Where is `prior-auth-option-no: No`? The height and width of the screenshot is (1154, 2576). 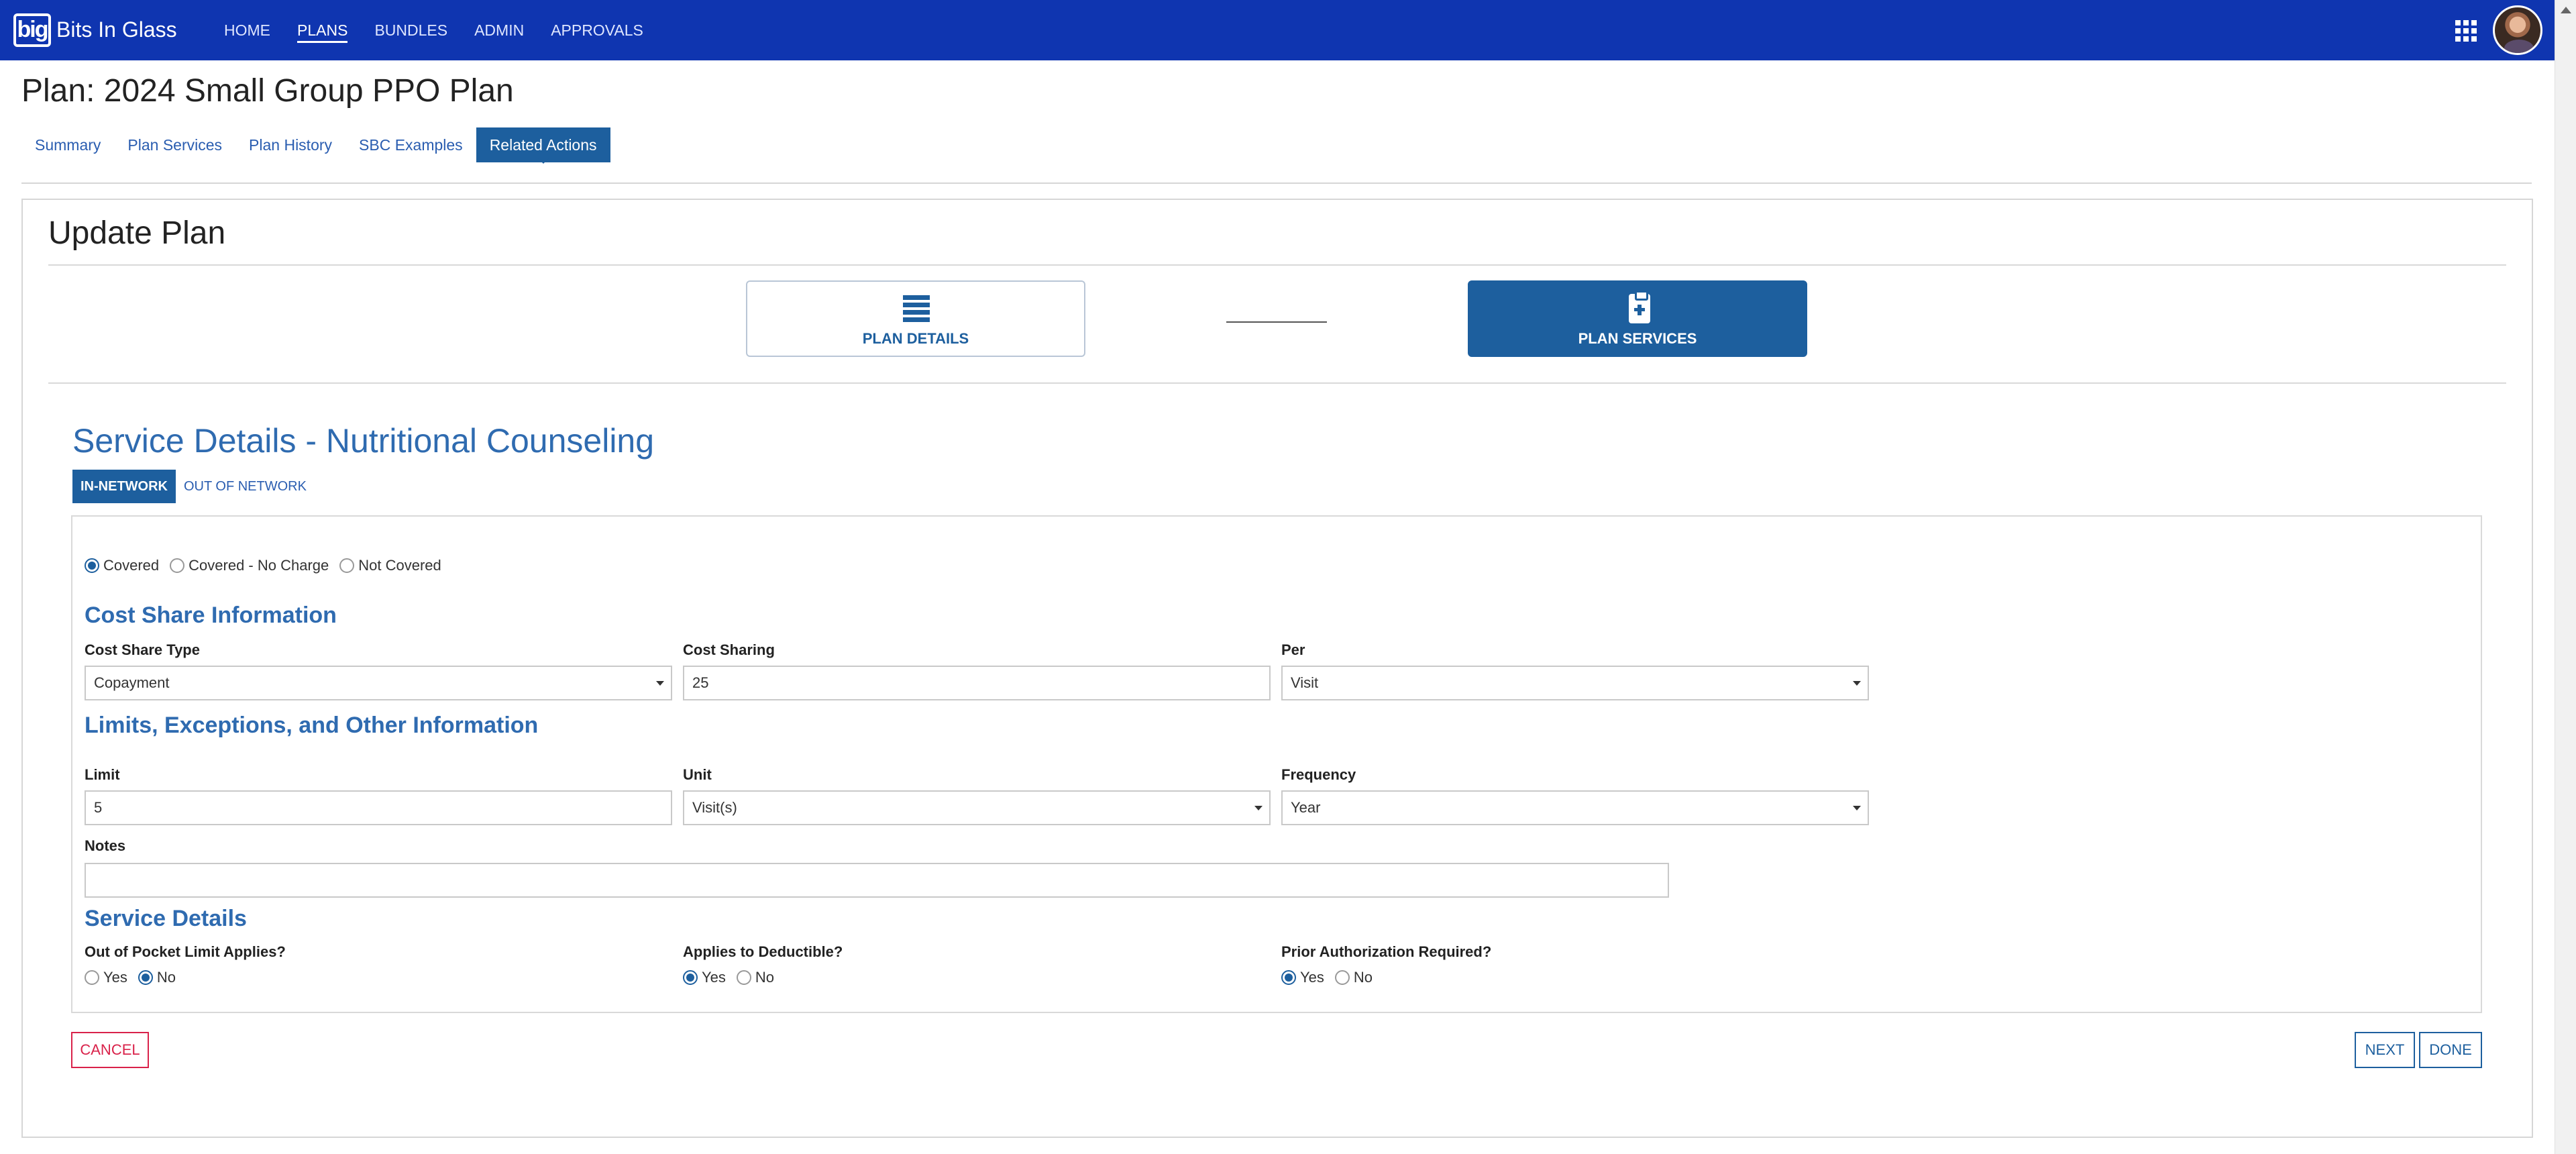
prior-auth-option-no: No is located at coordinates (1353, 977).